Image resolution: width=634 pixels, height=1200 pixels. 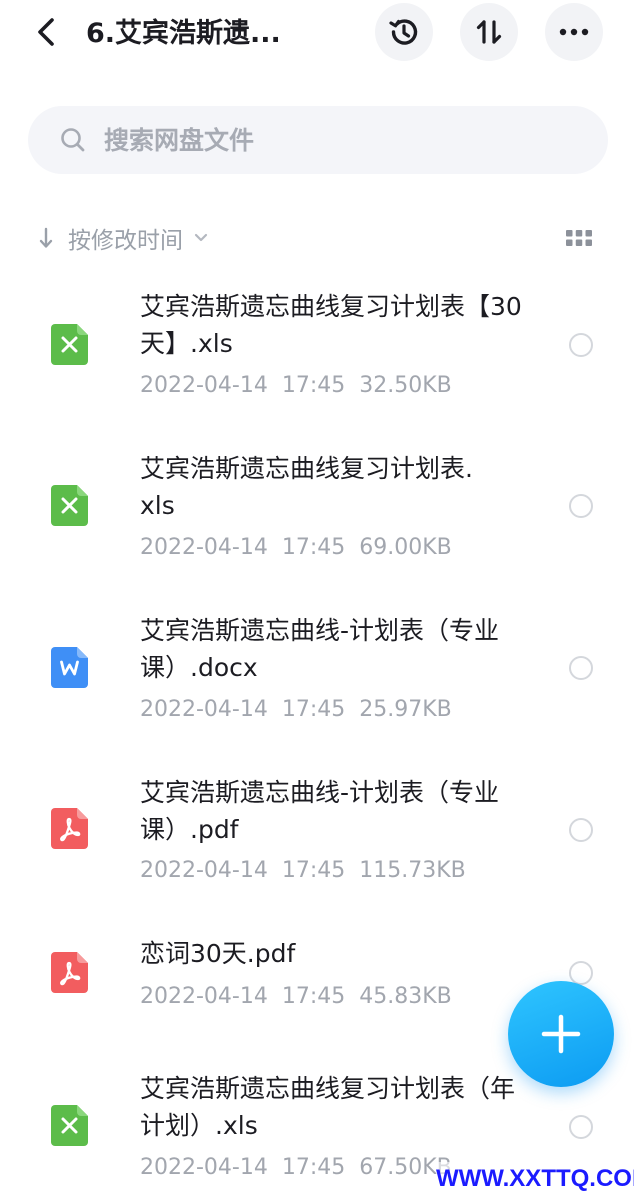 I want to click on file-name: 恋词30天.pdf, so click(x=218, y=953).